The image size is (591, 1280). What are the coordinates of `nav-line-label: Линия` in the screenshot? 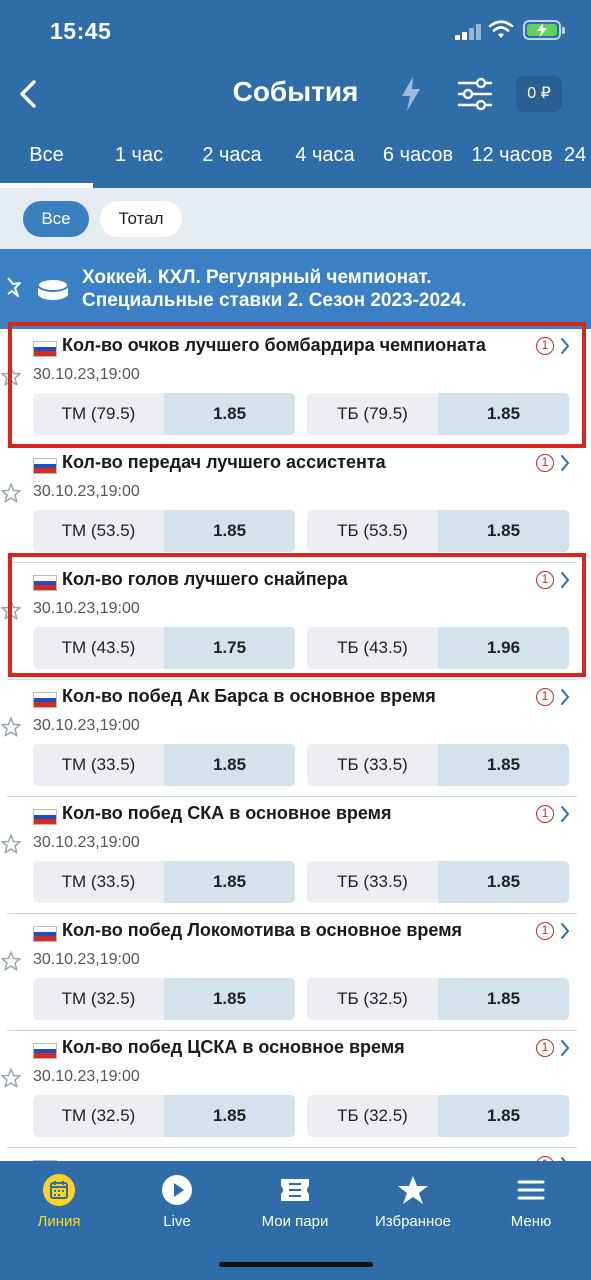 It's located at (59, 1221).